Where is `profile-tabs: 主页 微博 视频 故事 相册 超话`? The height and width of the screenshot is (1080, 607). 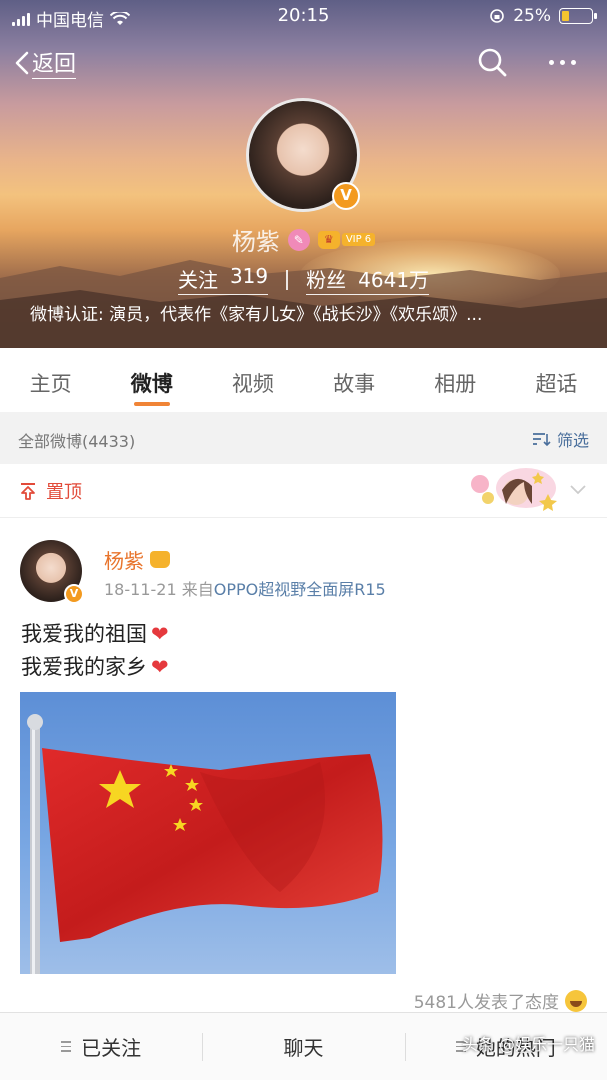 profile-tabs: 主页 微博 视频 故事 相册 超话 is located at coordinates (303, 380).